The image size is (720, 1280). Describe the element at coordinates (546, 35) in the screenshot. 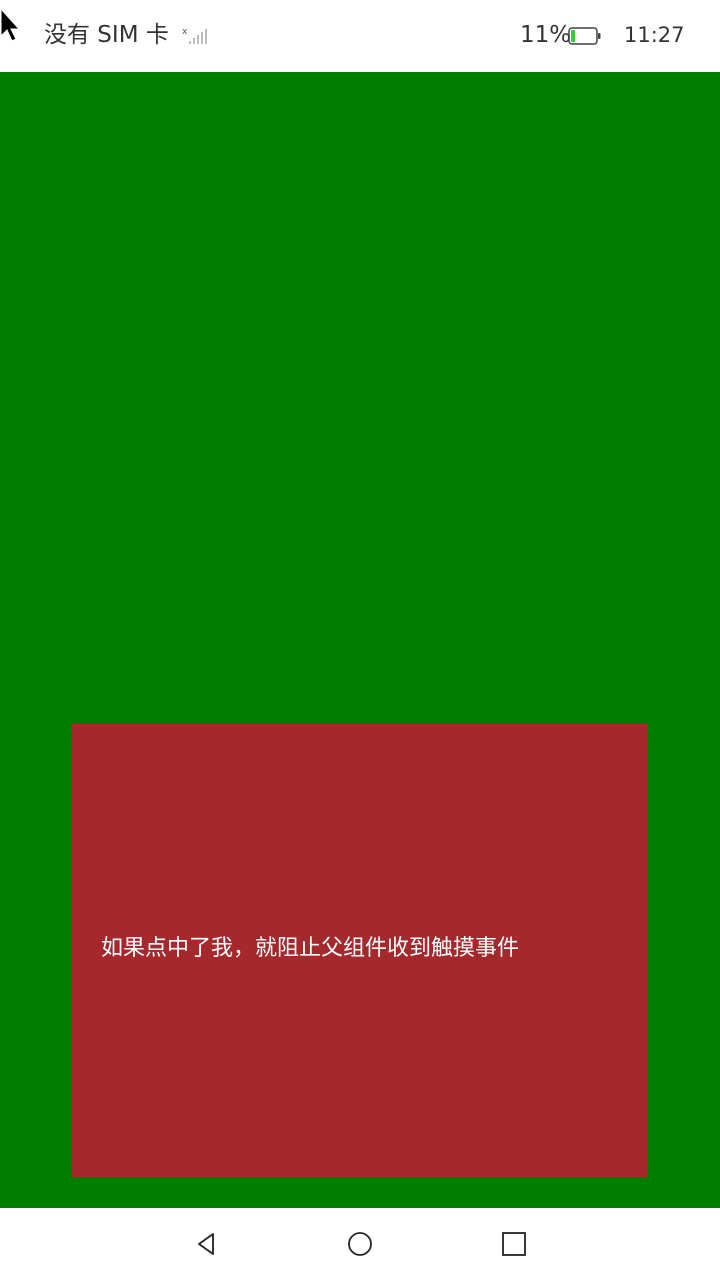

I see `battery-percent: 11%` at that location.